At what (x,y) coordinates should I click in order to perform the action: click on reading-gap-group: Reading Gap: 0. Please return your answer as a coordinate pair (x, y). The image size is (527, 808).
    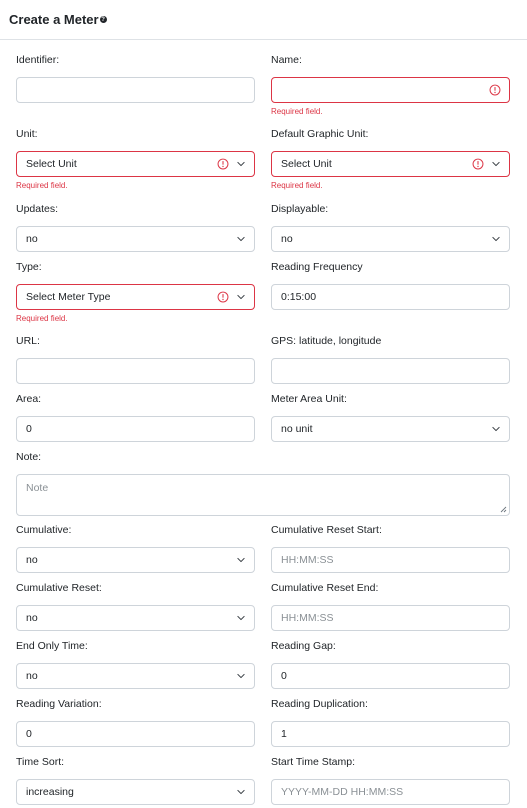
    Looking at the image, I should click on (390, 664).